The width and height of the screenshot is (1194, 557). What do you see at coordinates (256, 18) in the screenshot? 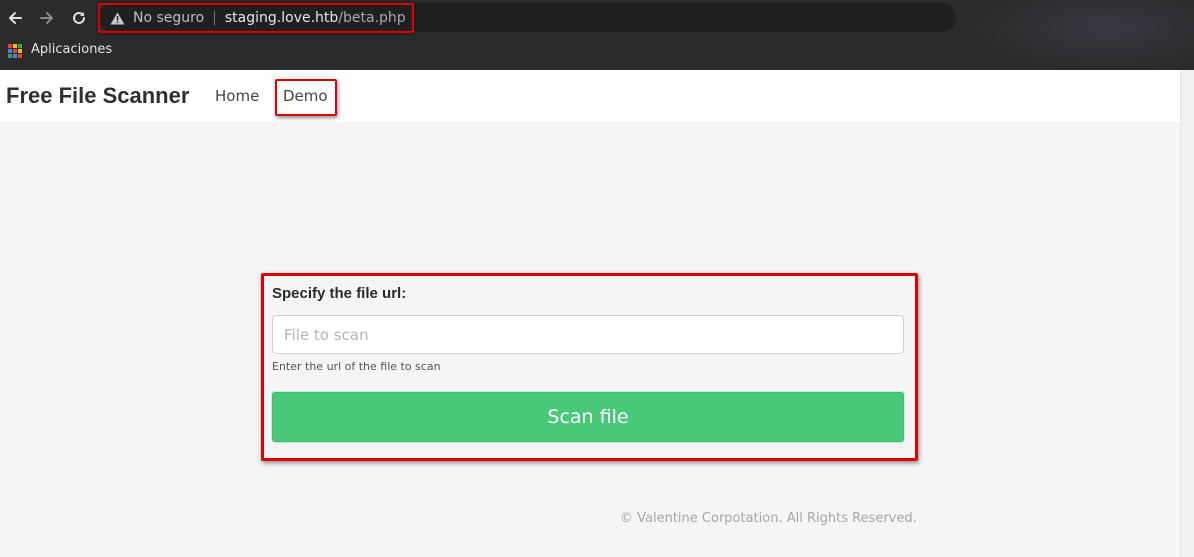
I see `url-highlight-box` at bounding box center [256, 18].